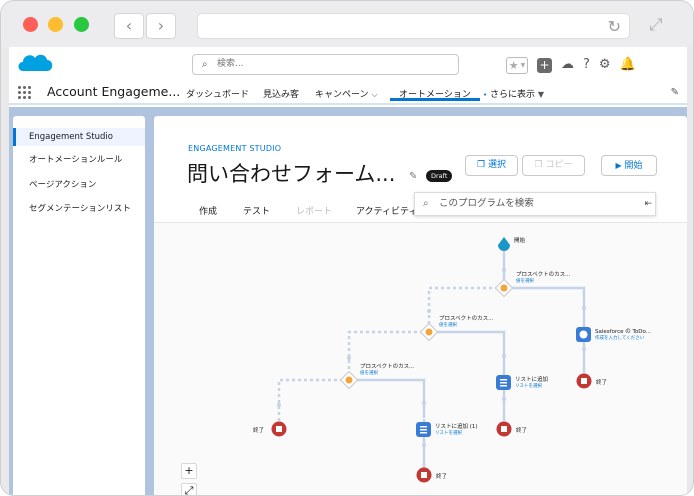 Image resolution: width=694 pixels, height=496 pixels. Describe the element at coordinates (25, 93) in the screenshot. I see `app-launcher-icon` at that location.